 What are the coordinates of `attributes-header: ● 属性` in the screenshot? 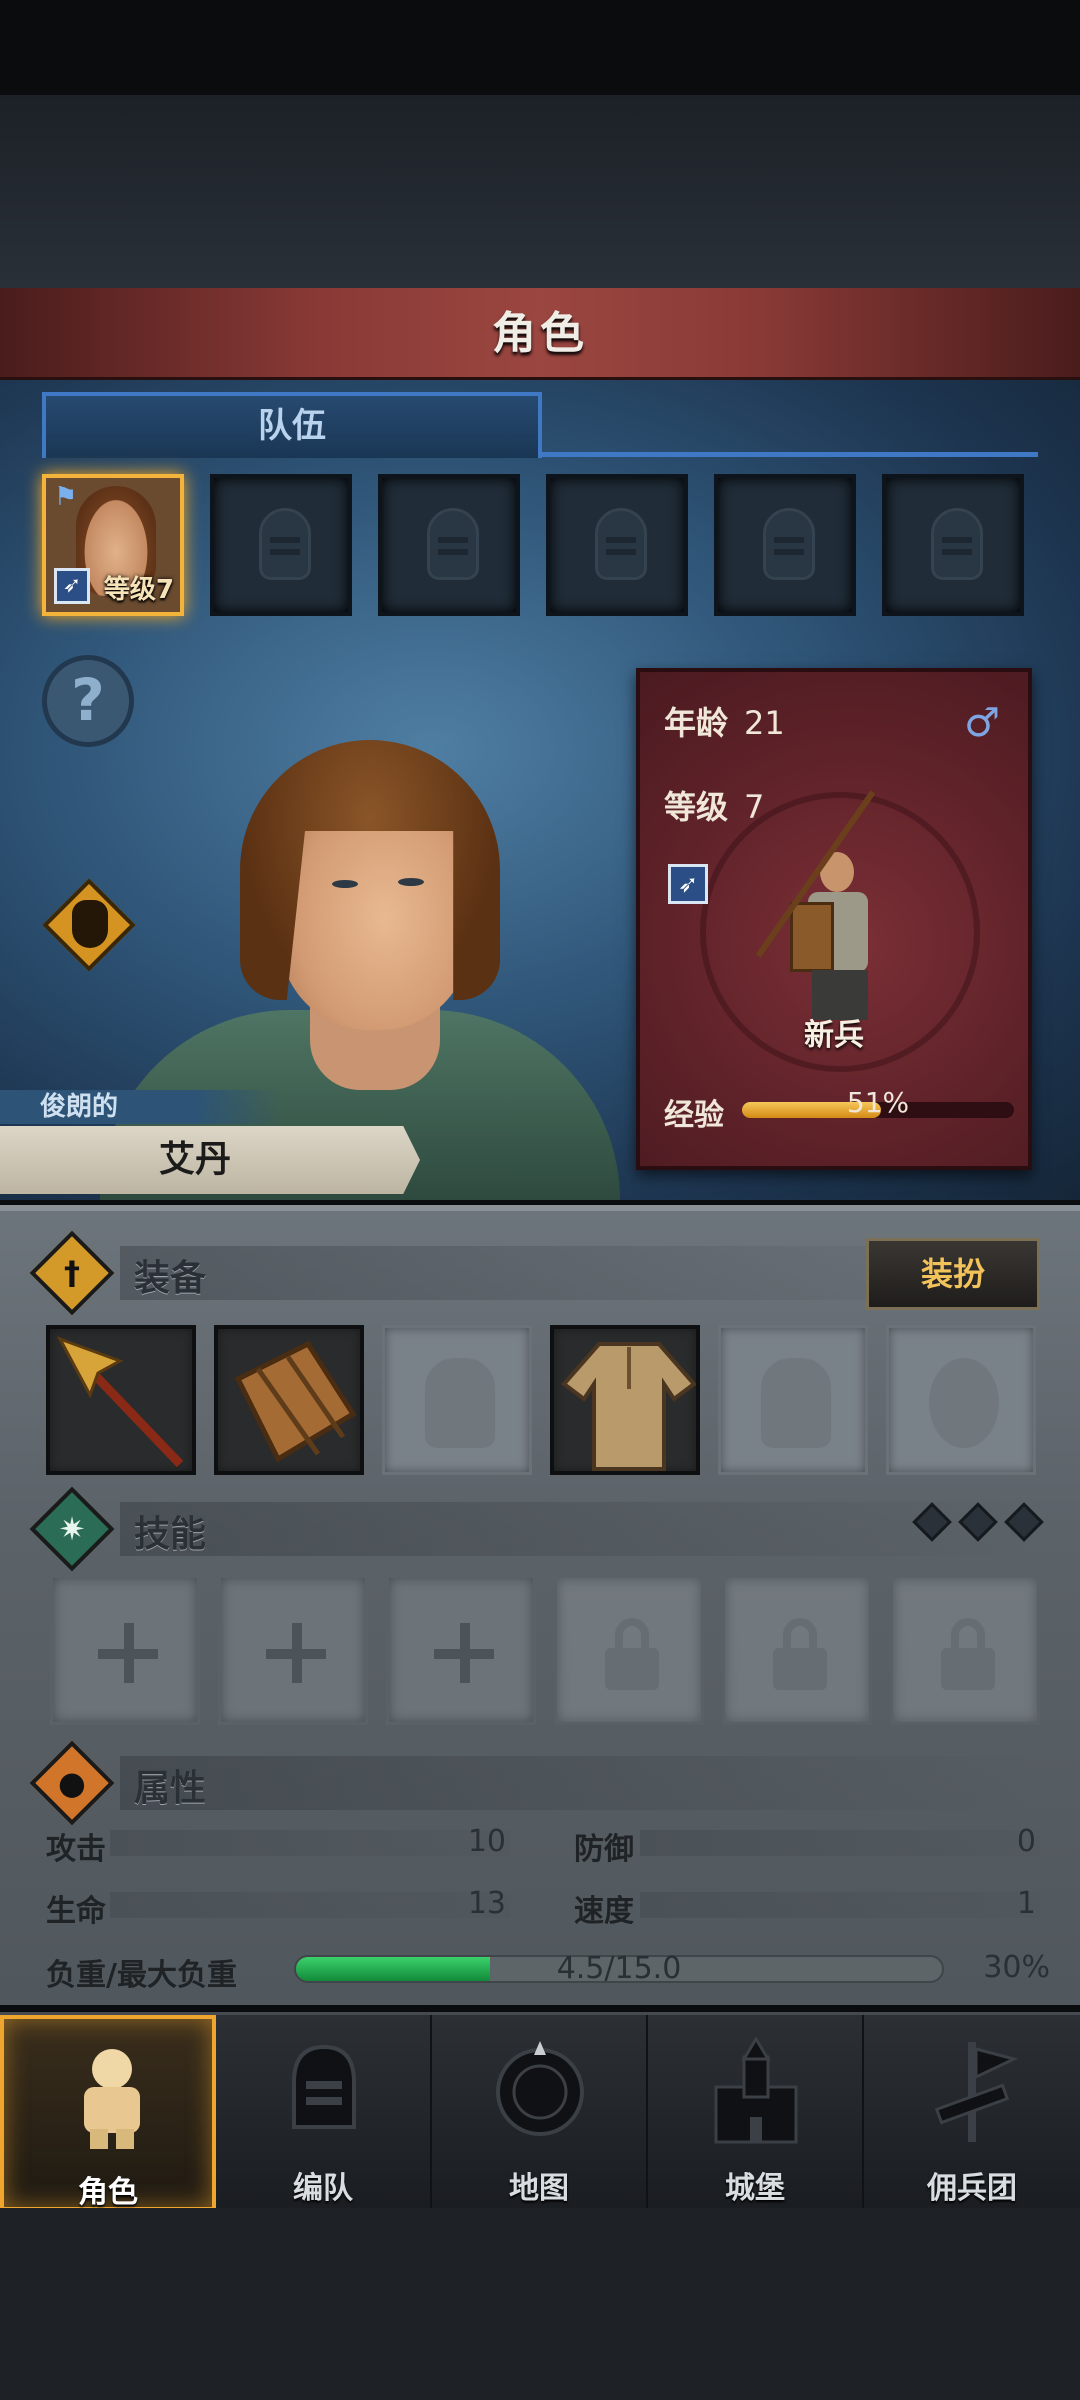 It's located at (185, 1783).